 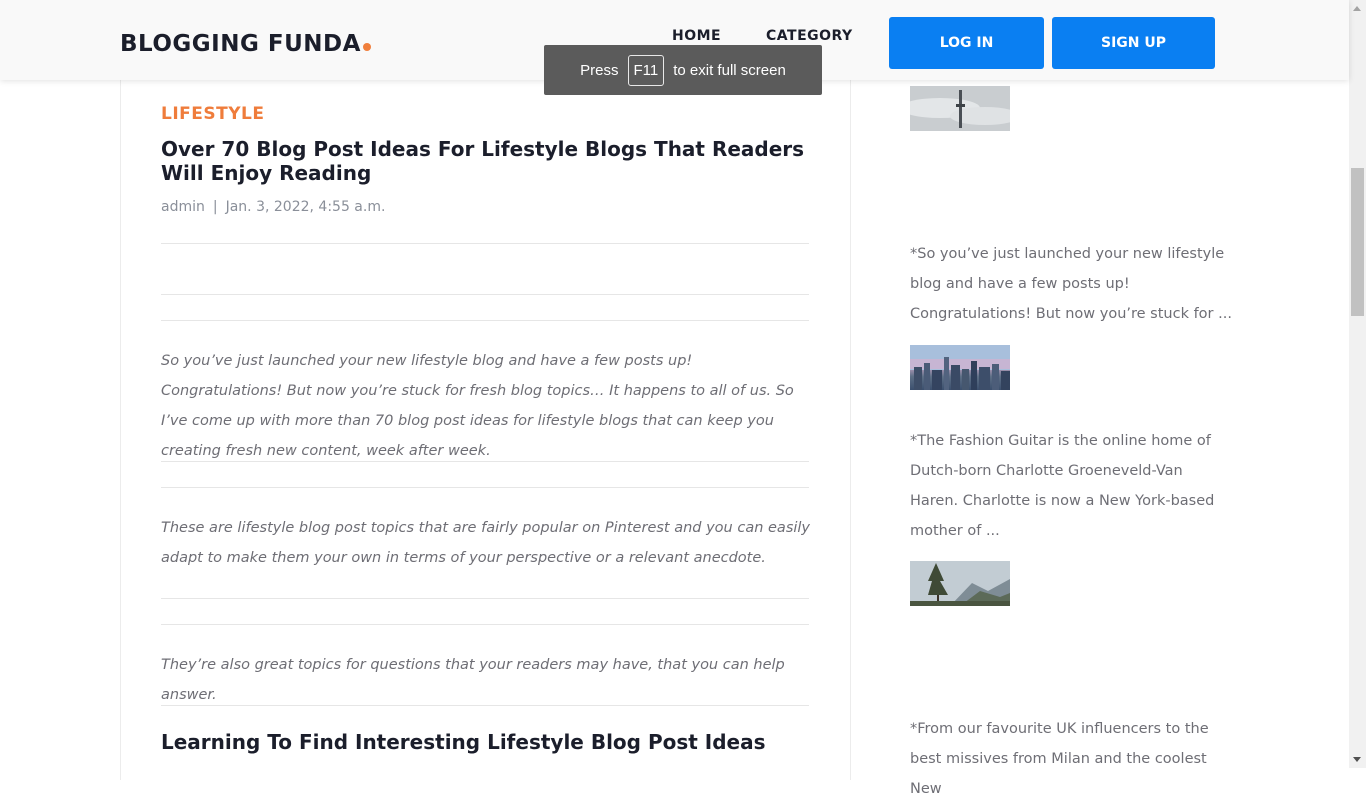 I want to click on f11-key-badge: F11, so click(x=646, y=70).